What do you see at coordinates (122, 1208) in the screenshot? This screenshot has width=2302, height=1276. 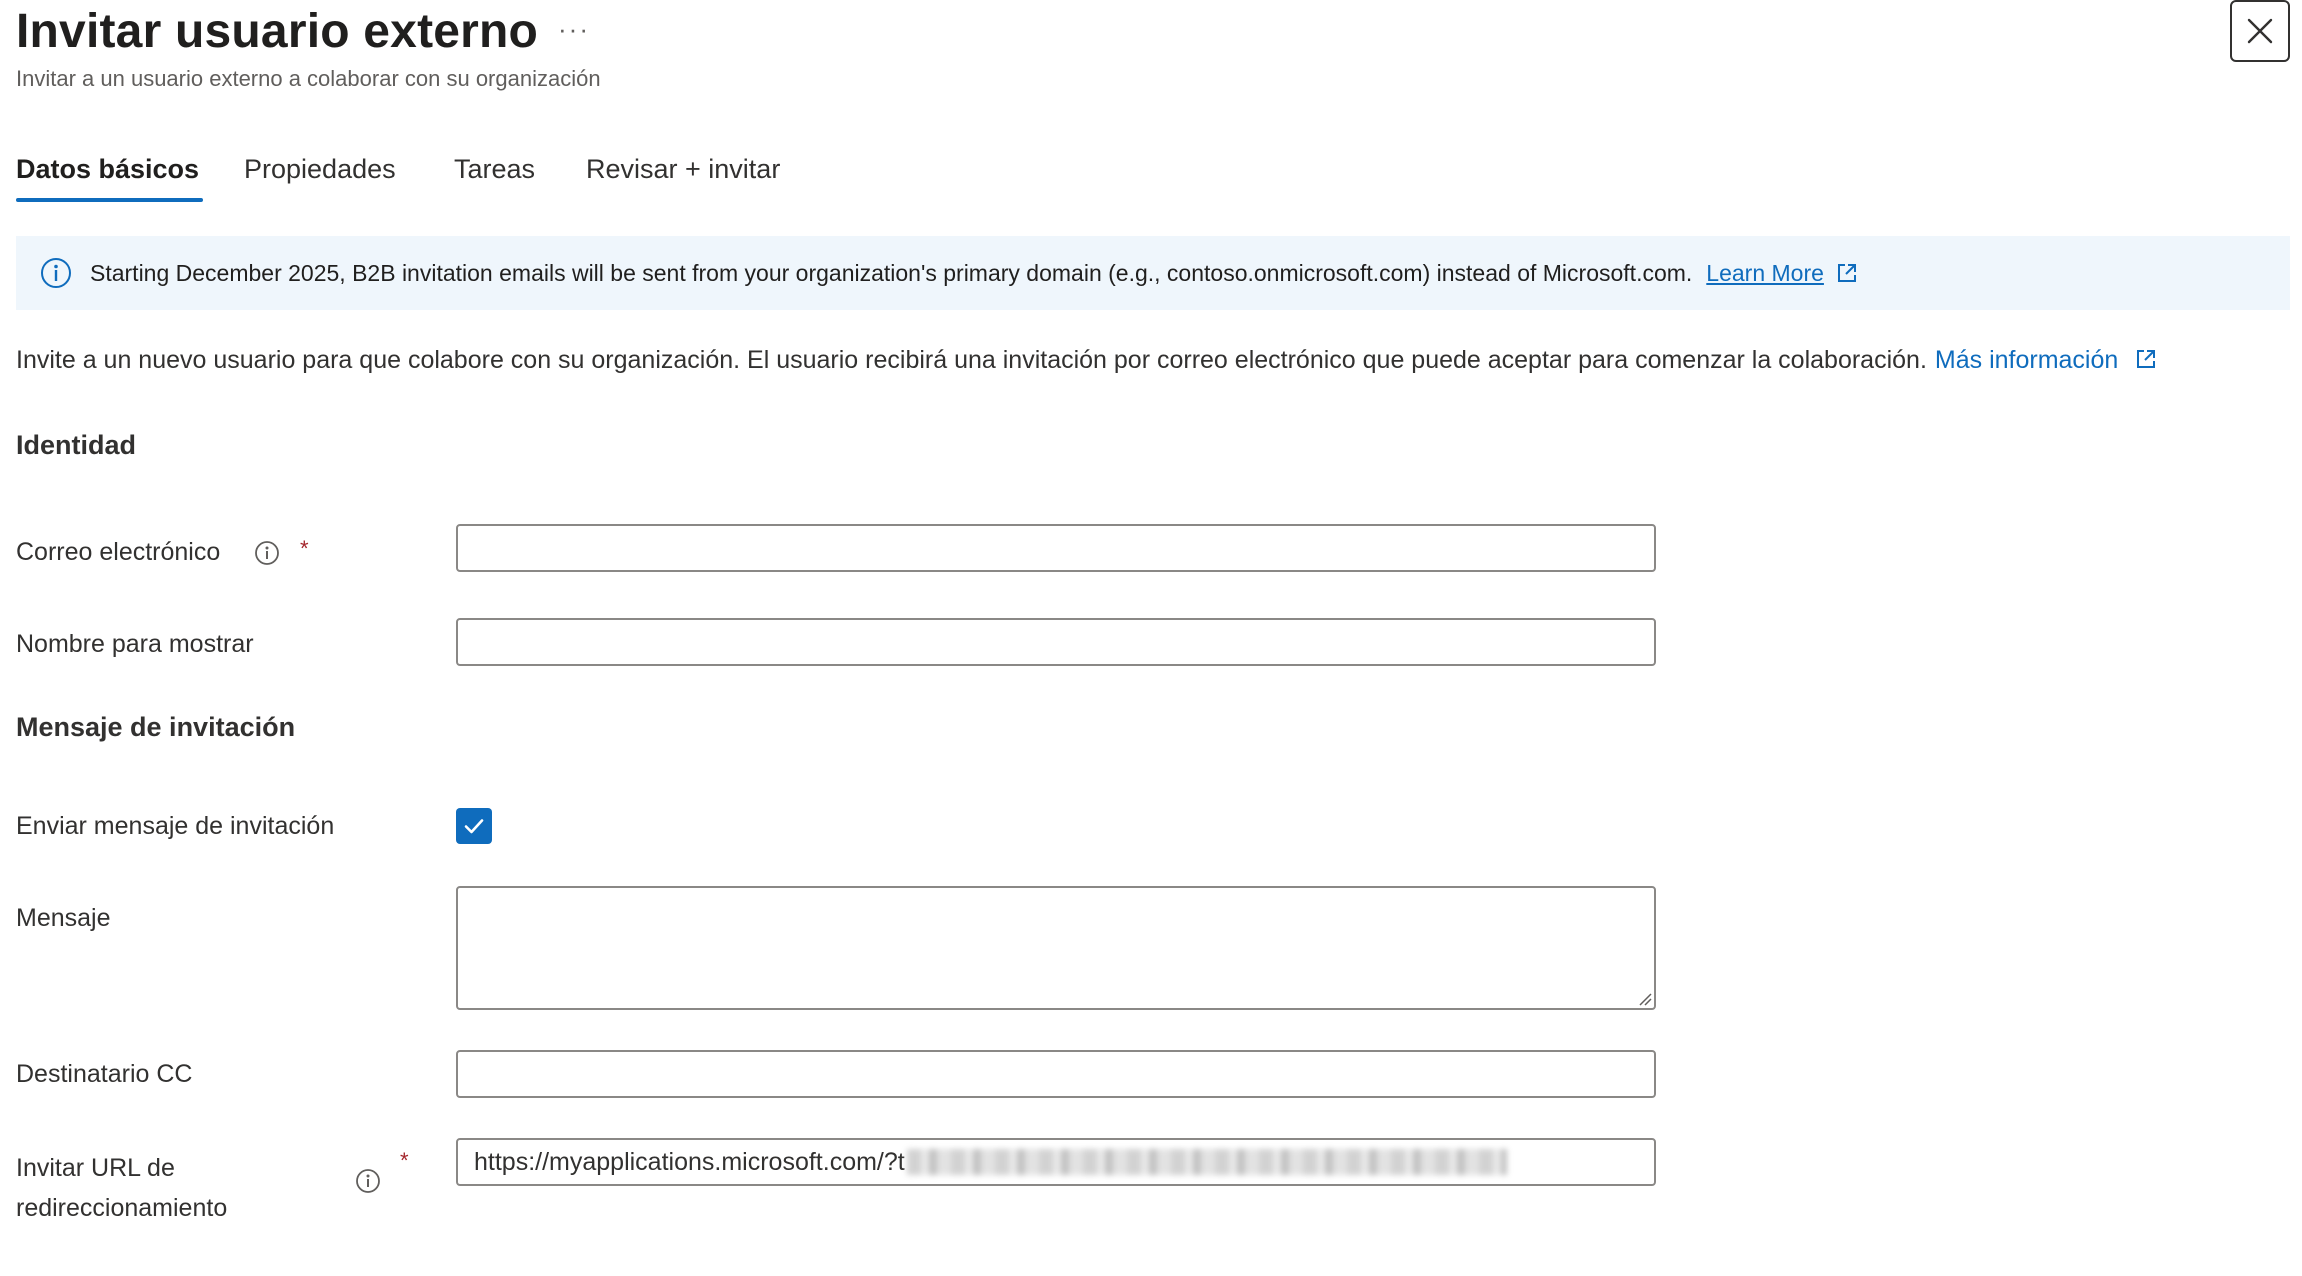 I see `redirect-url-label-line2: redireccionamiento` at bounding box center [122, 1208].